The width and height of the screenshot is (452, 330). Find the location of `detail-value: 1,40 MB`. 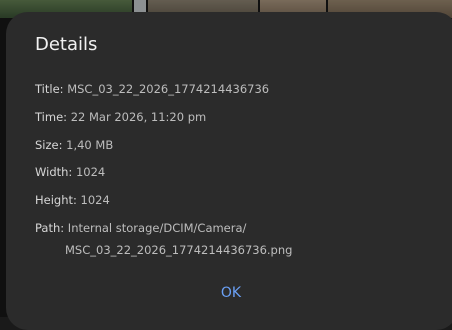

detail-value: 1,40 MB is located at coordinates (90, 145).